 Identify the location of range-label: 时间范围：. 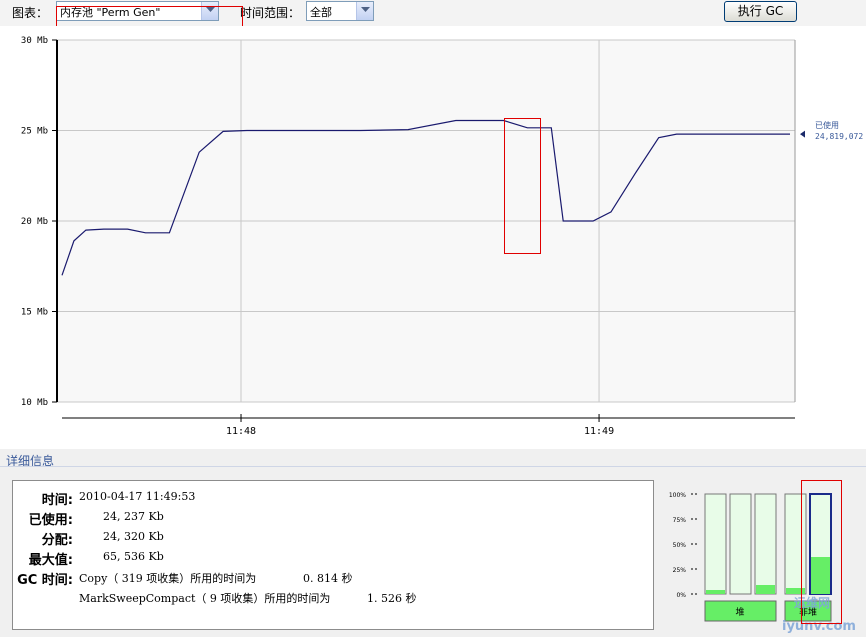
(270, 13).